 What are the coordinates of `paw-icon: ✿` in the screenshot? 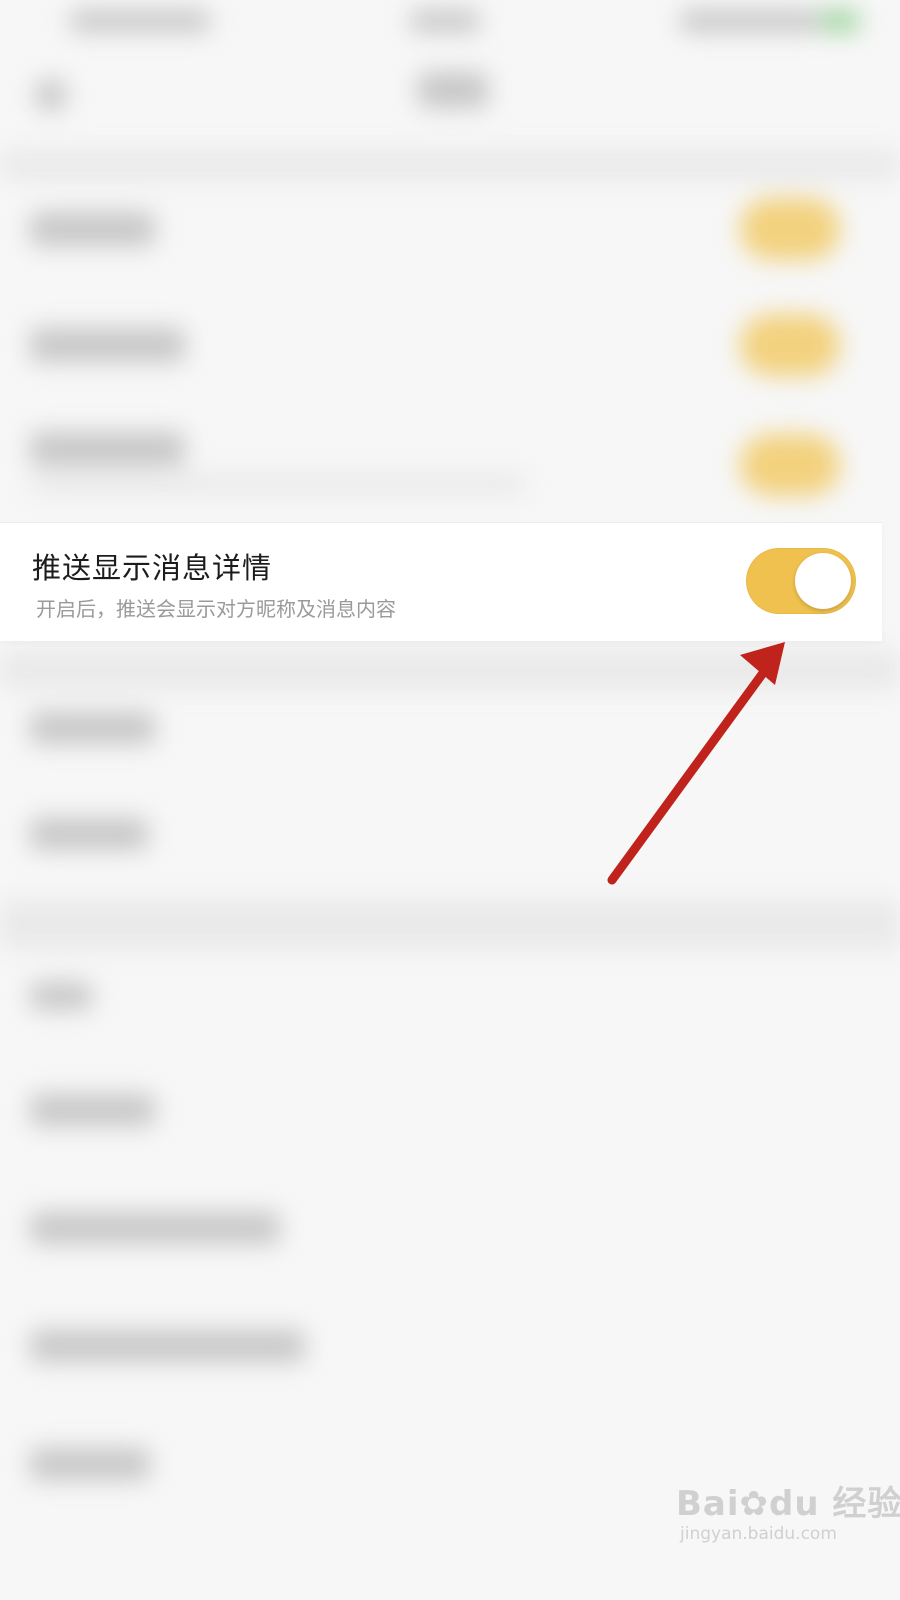 It's located at (754, 1504).